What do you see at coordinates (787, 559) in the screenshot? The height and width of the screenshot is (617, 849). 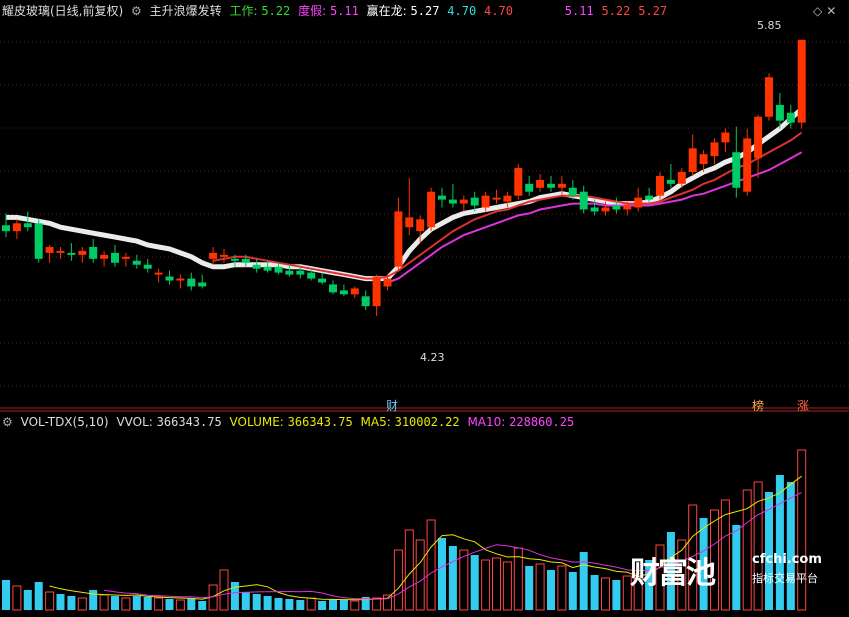 I see `watermark-site: cfchi.com` at bounding box center [787, 559].